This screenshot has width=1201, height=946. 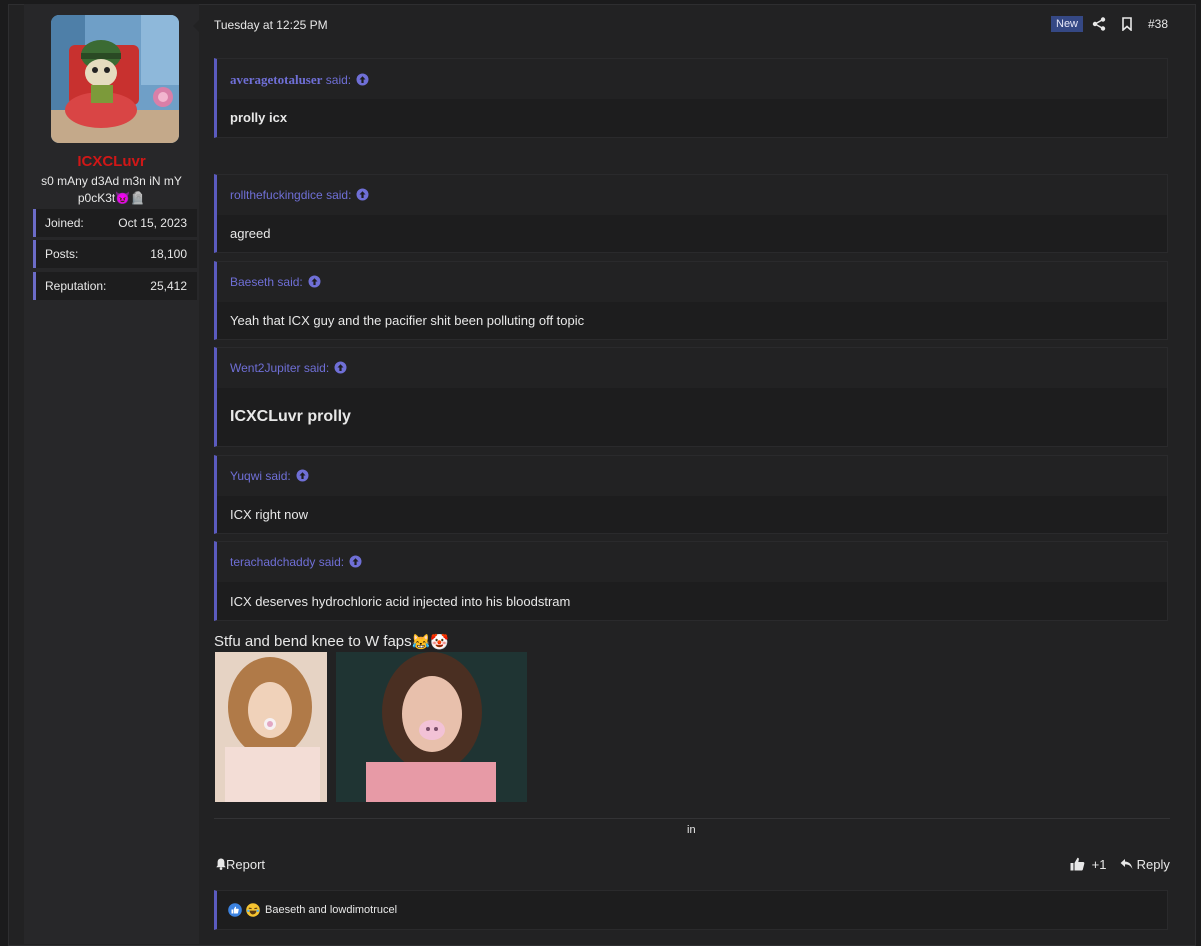 What do you see at coordinates (692, 79) in the screenshot?
I see `quote-header: averagetotaluser said:` at bounding box center [692, 79].